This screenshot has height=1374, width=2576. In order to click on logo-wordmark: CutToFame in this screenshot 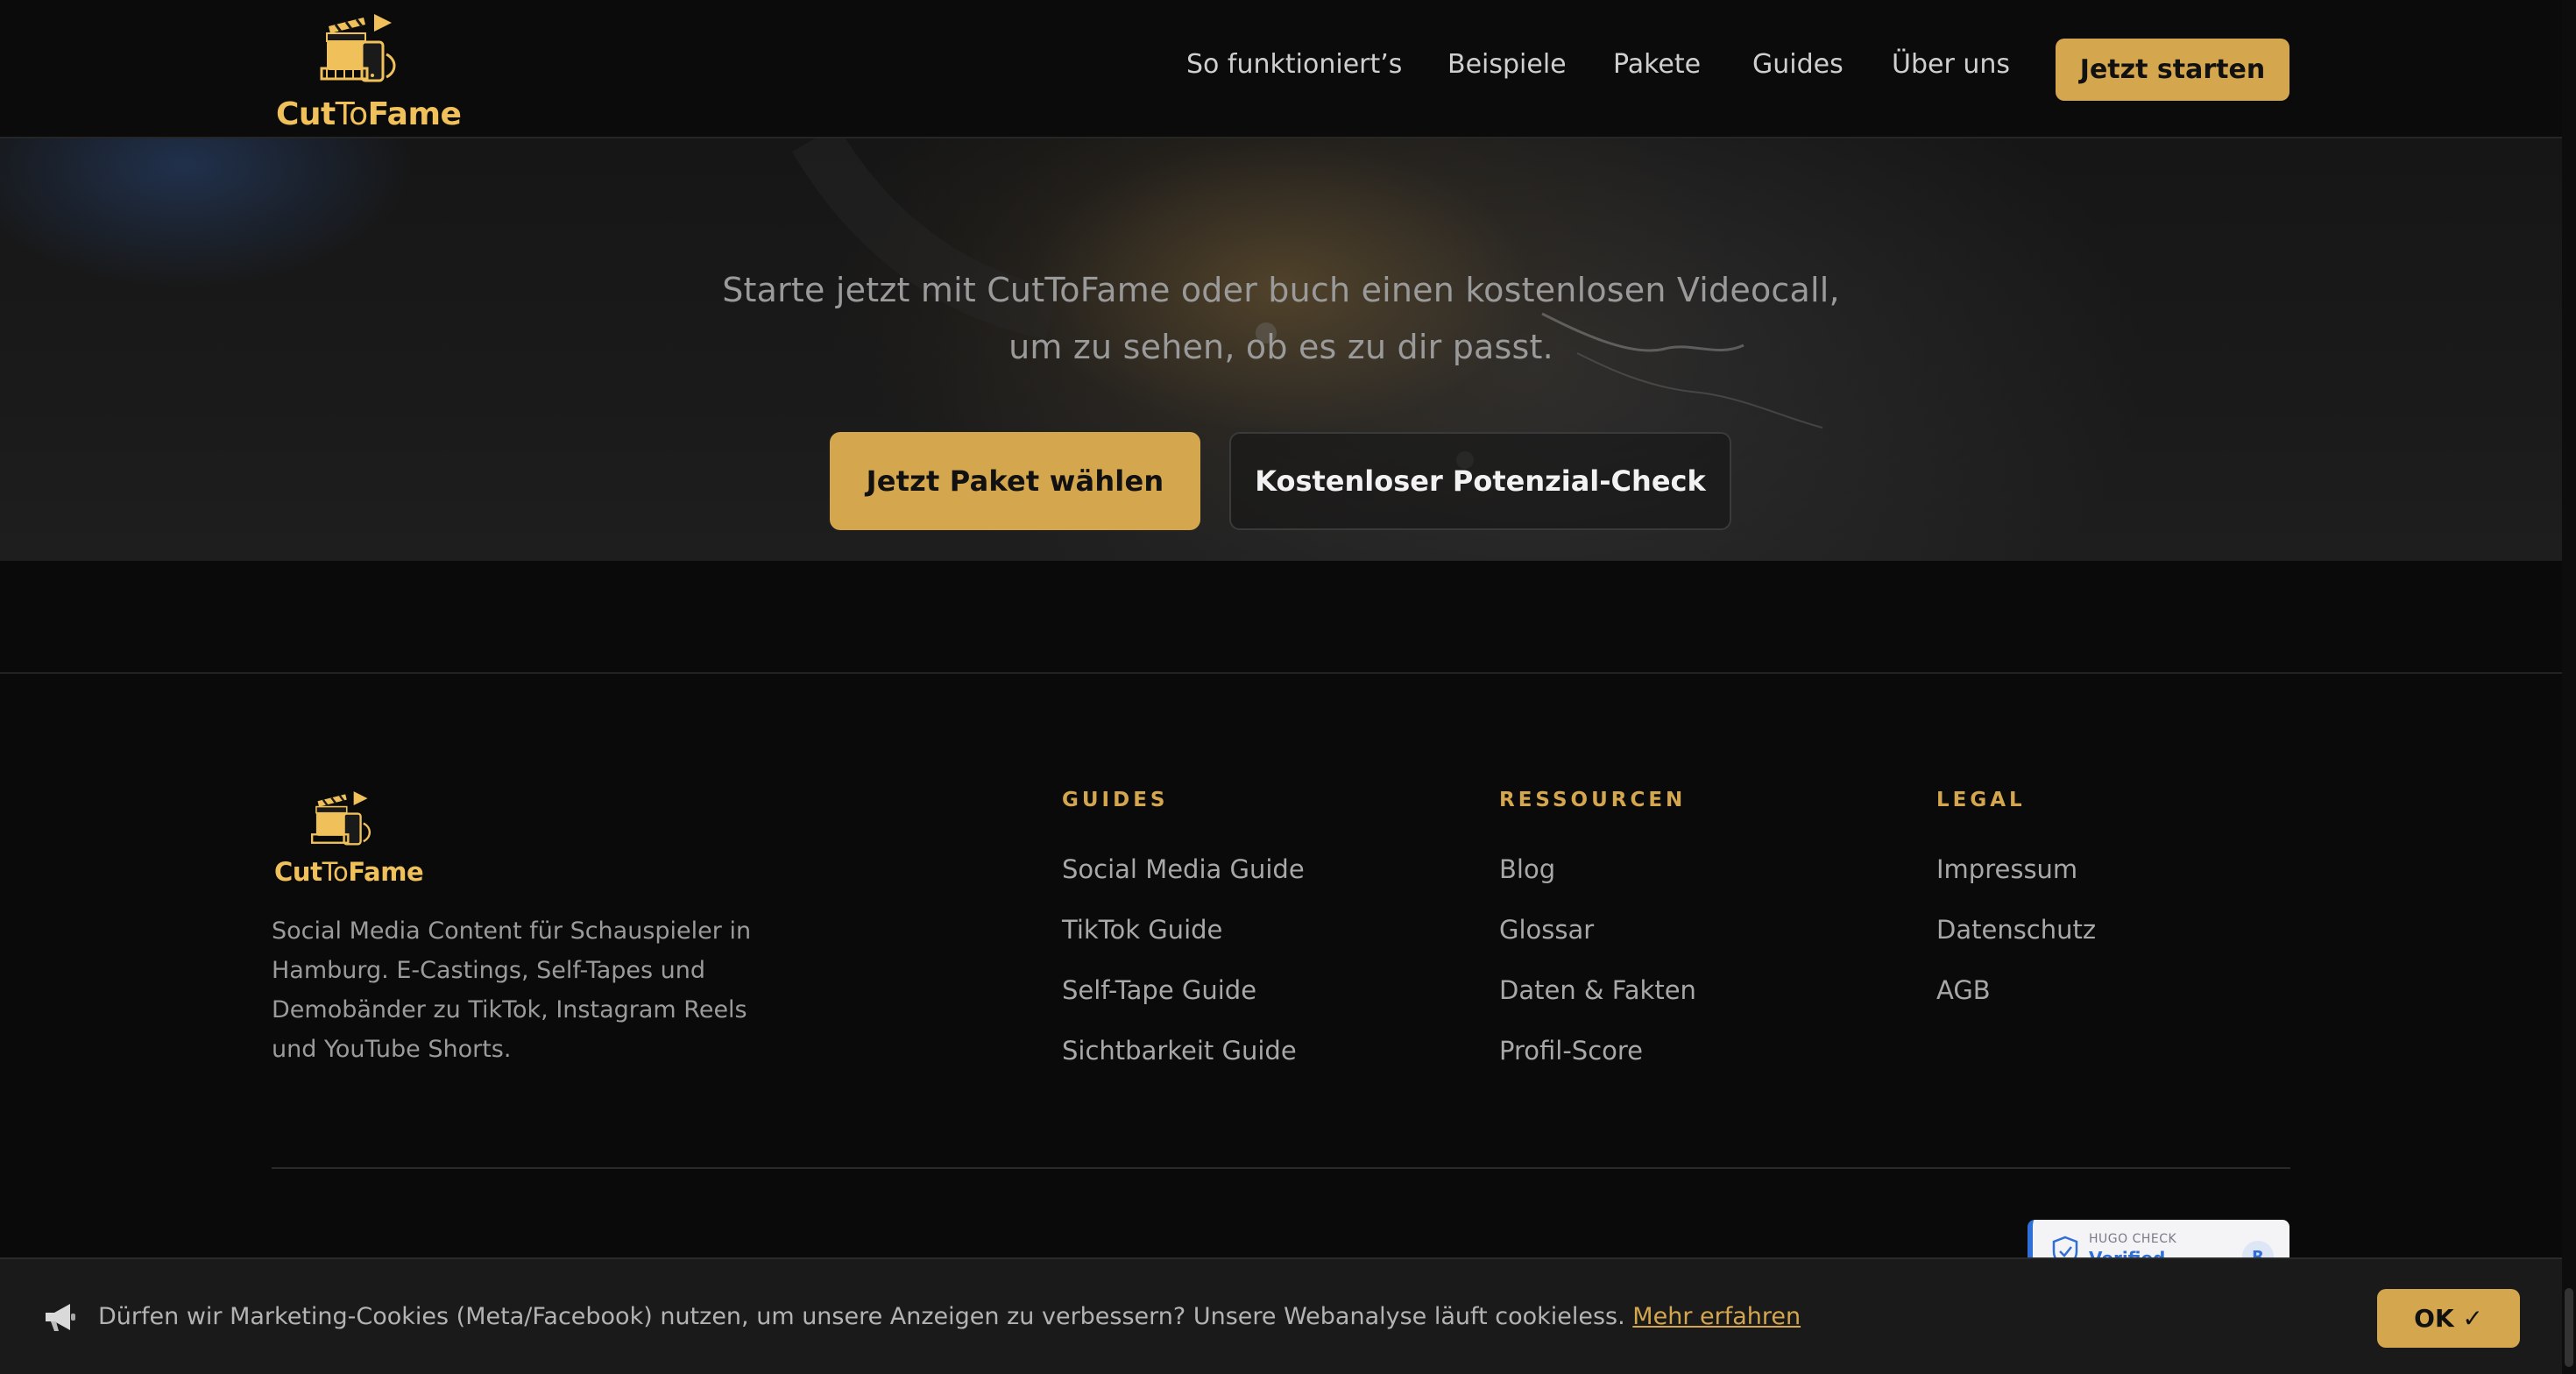, I will do `click(369, 114)`.